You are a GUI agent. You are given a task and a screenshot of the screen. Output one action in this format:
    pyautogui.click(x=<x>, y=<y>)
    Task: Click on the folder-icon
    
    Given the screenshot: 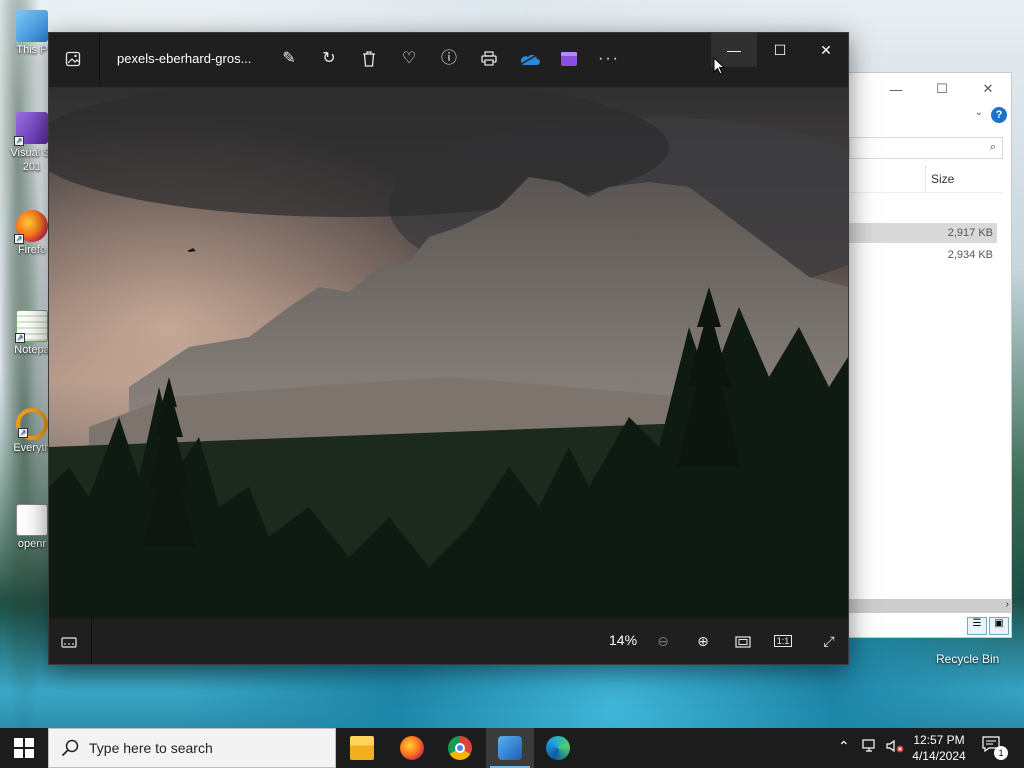 What is the action you would take?
    pyautogui.click(x=362, y=748)
    